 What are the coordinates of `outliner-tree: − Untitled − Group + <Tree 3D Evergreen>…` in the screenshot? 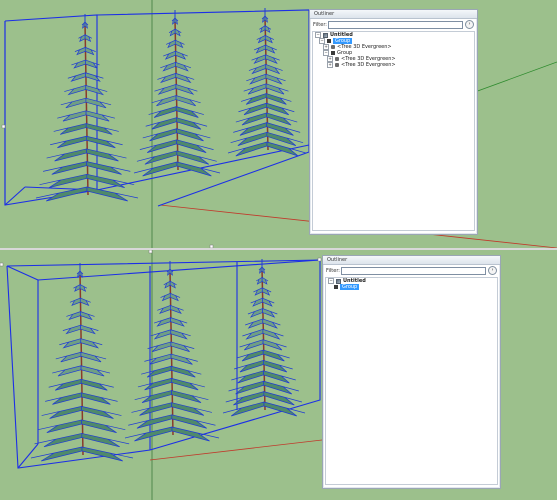 It's located at (393, 131).